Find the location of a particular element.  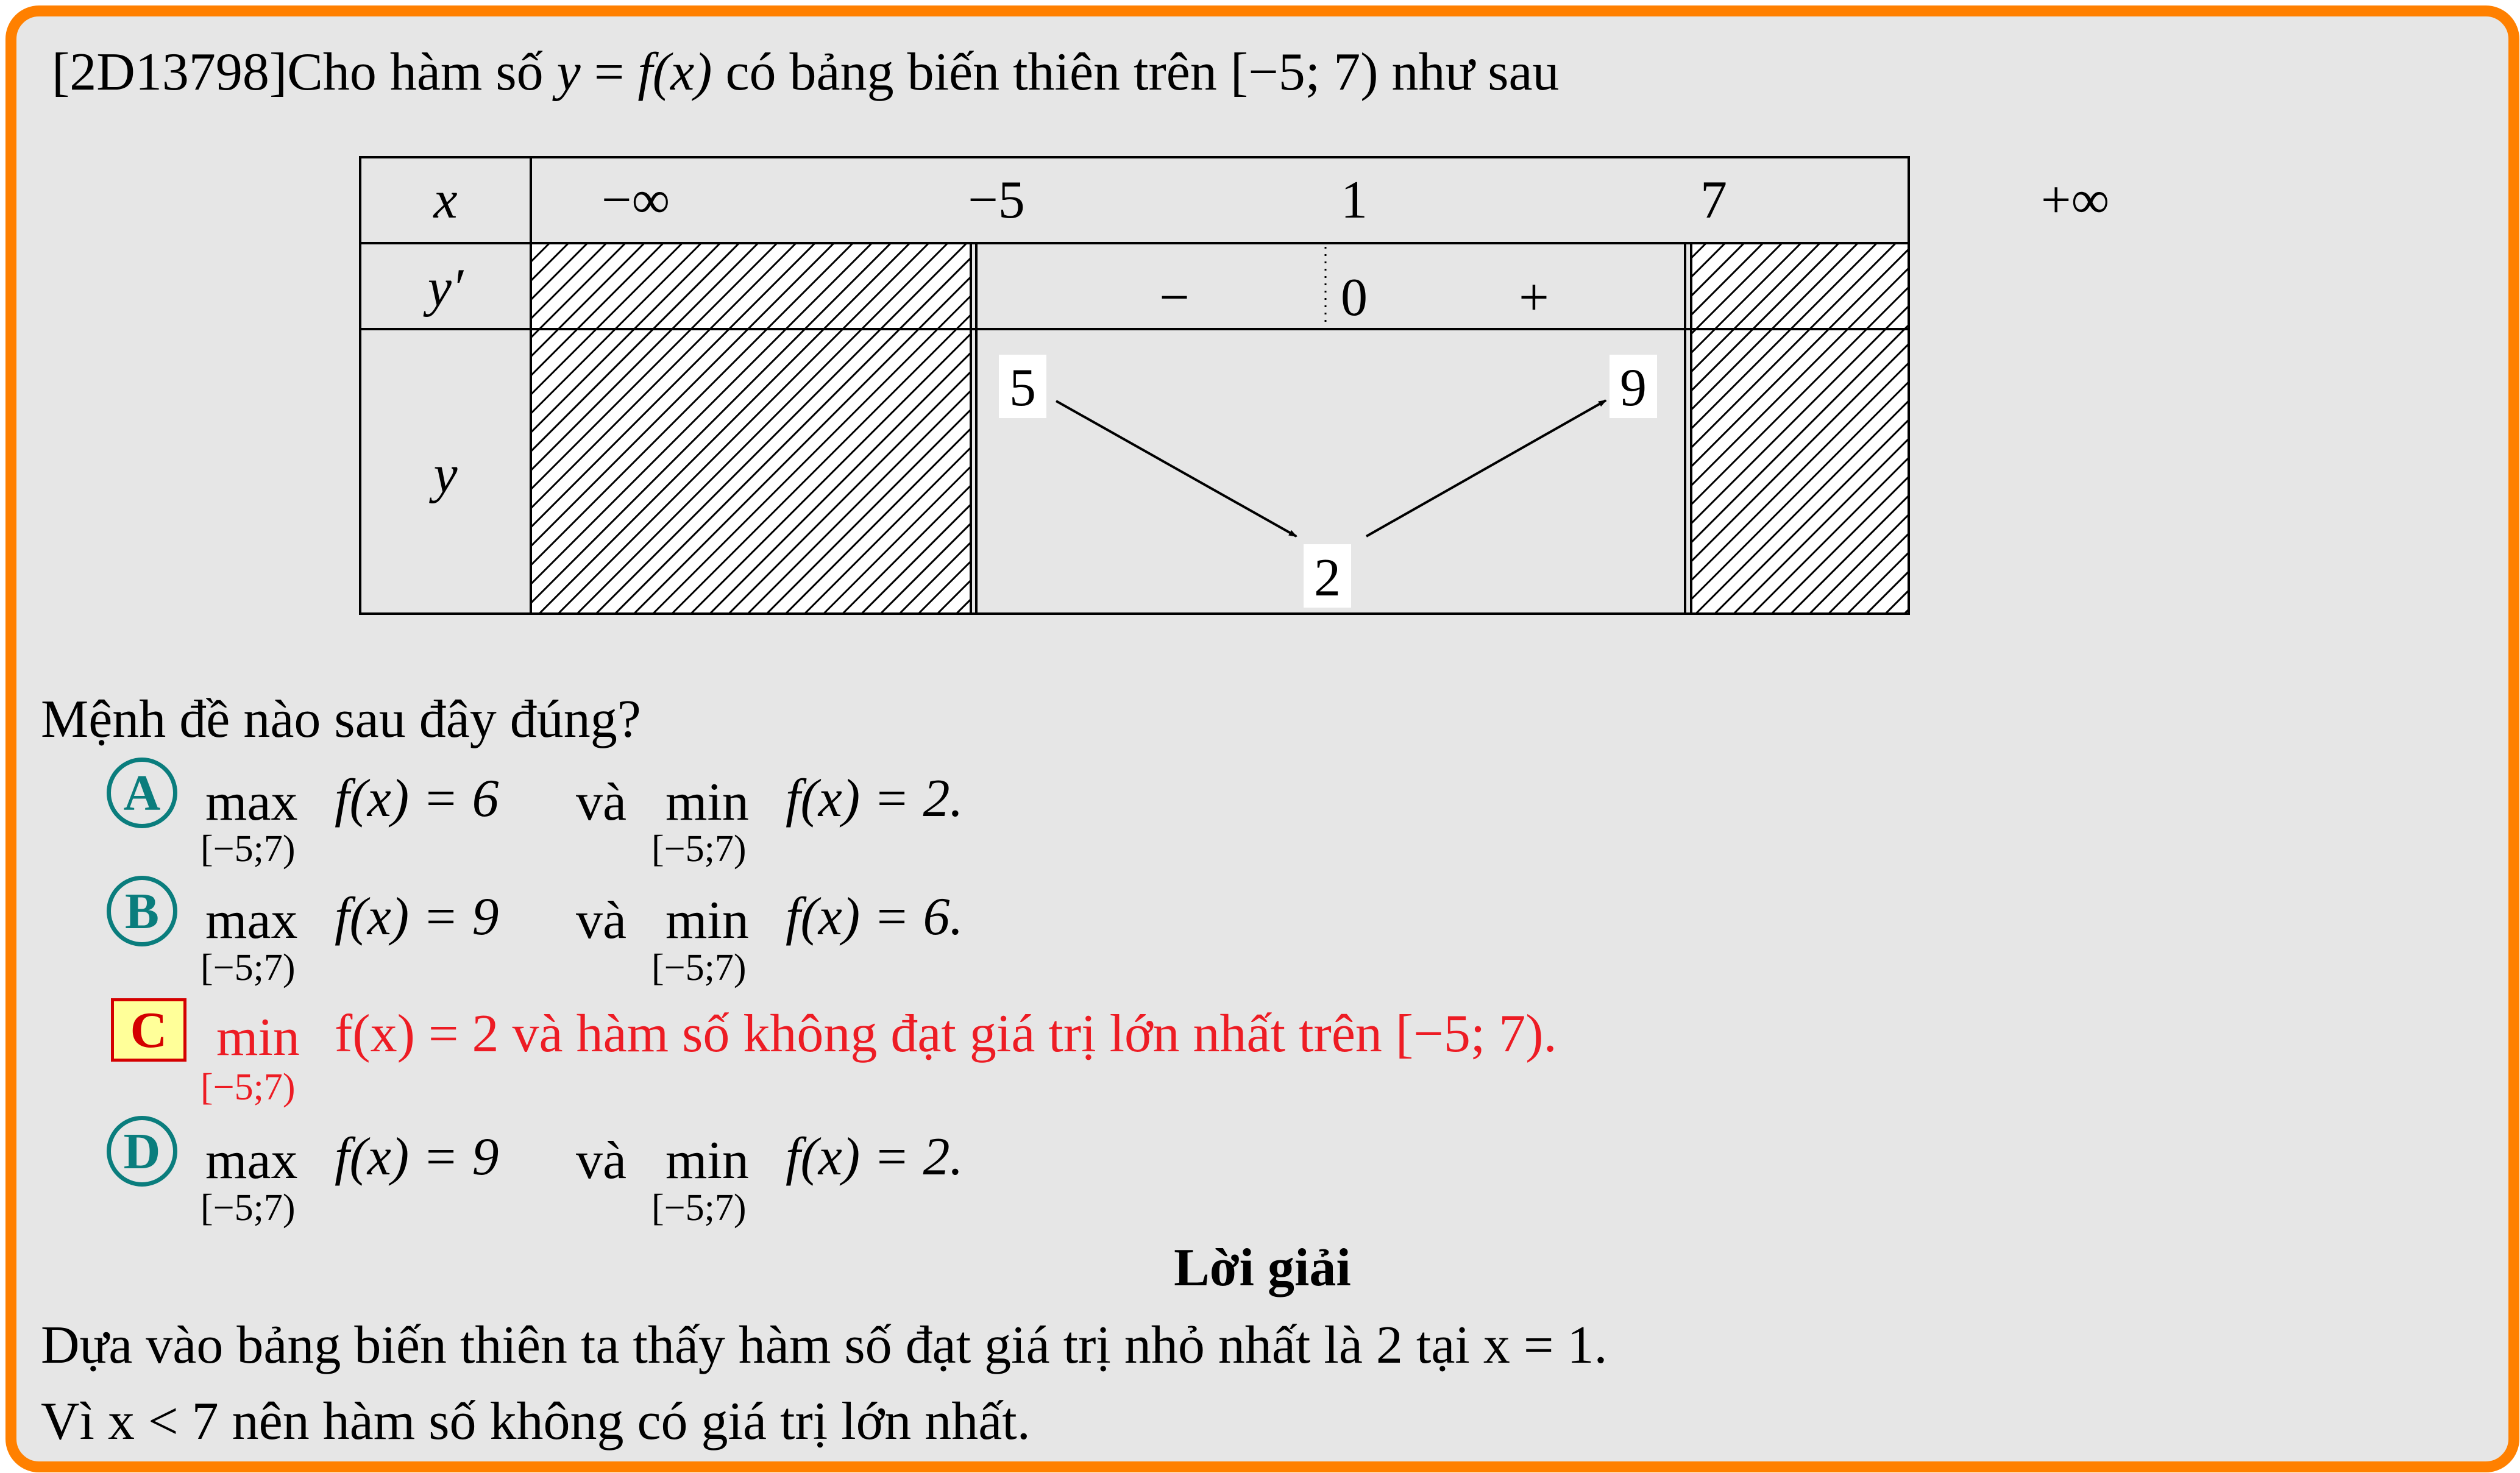

option-d-marker: D is located at coordinates (142, 1151).